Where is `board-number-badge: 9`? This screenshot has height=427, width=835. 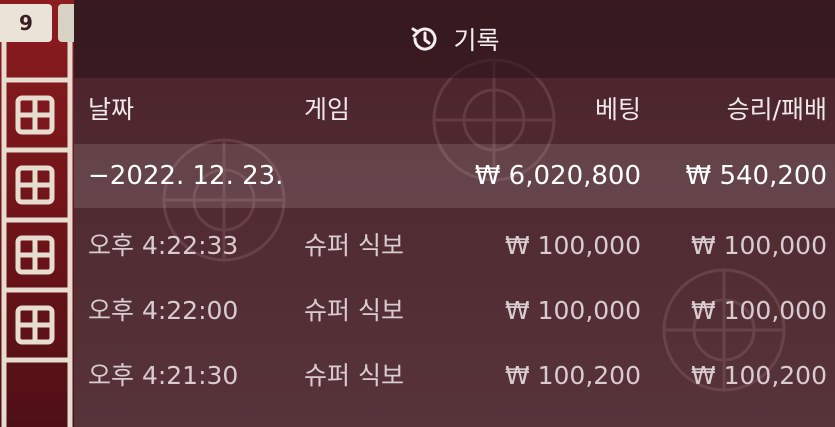
board-number-badge: 9 is located at coordinates (26, 23).